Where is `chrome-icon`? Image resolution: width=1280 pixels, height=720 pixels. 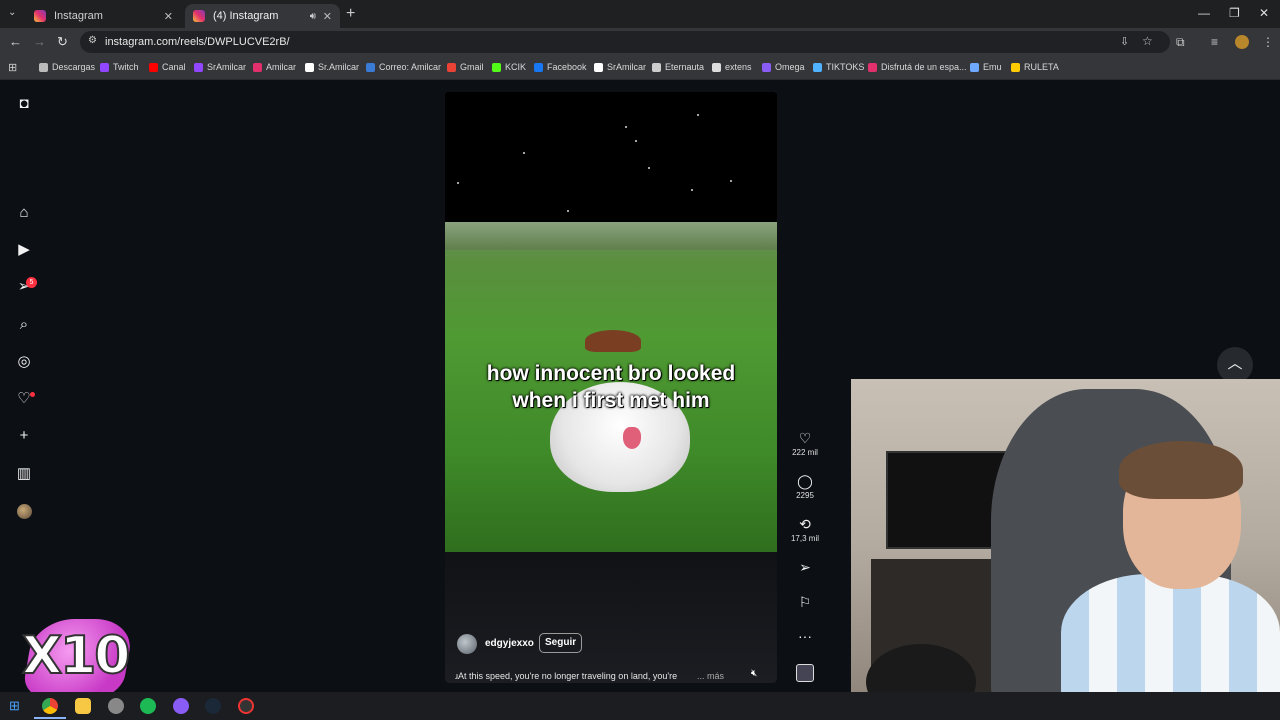 chrome-icon is located at coordinates (50, 706).